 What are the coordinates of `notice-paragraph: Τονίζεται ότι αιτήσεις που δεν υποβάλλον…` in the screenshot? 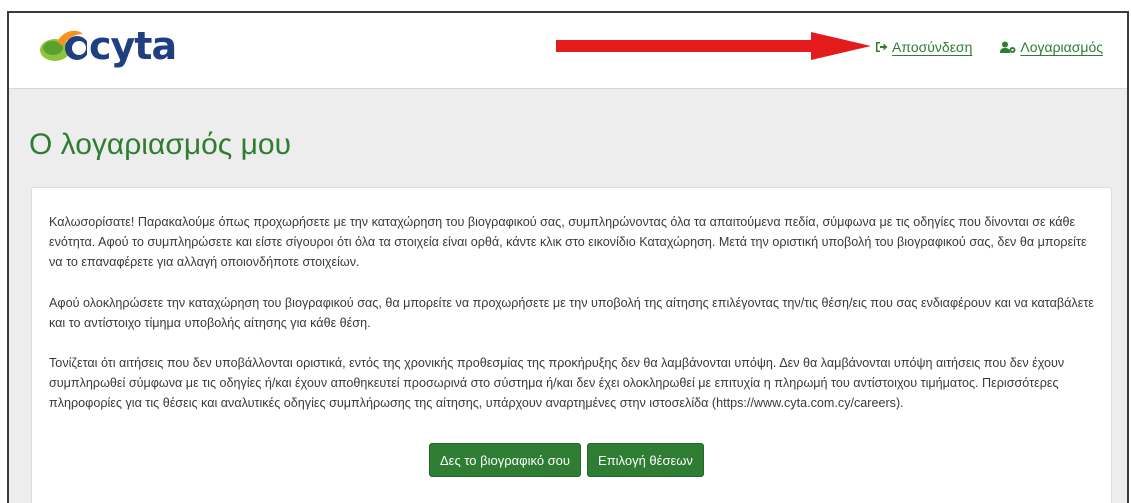 It's located at (557, 383).